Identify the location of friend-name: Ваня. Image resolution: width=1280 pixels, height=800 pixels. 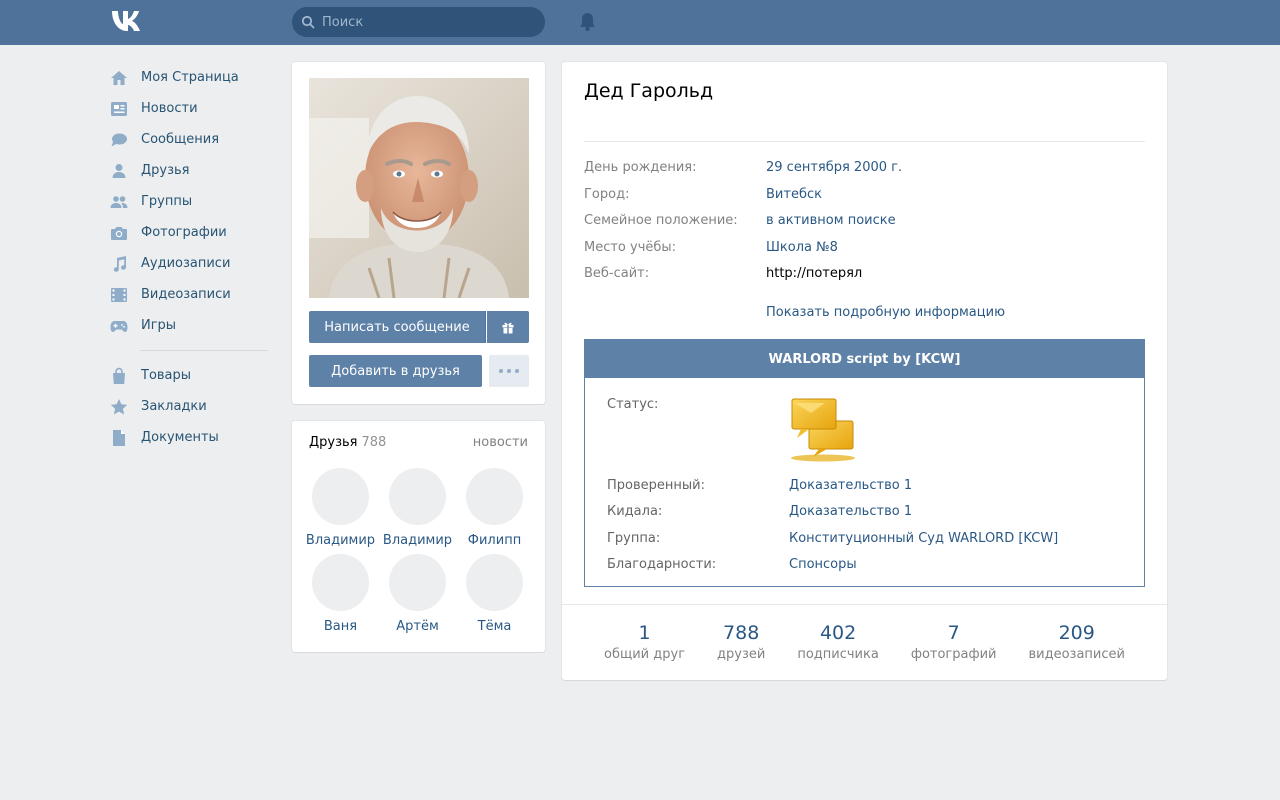
(340, 626).